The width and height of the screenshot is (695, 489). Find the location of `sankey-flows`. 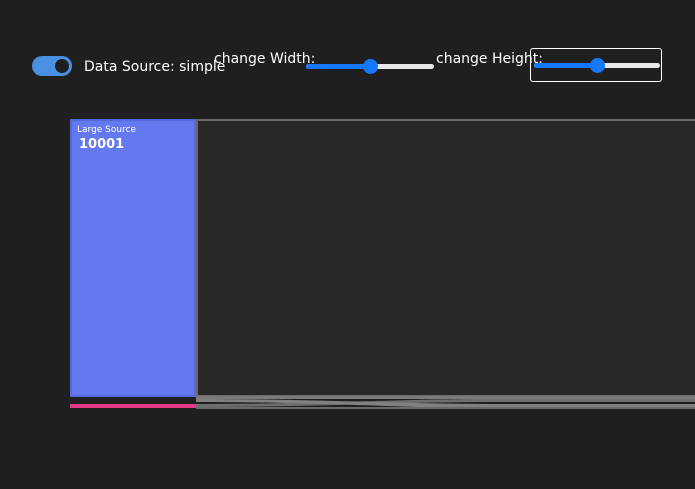

sankey-flows is located at coordinates (382, 402).